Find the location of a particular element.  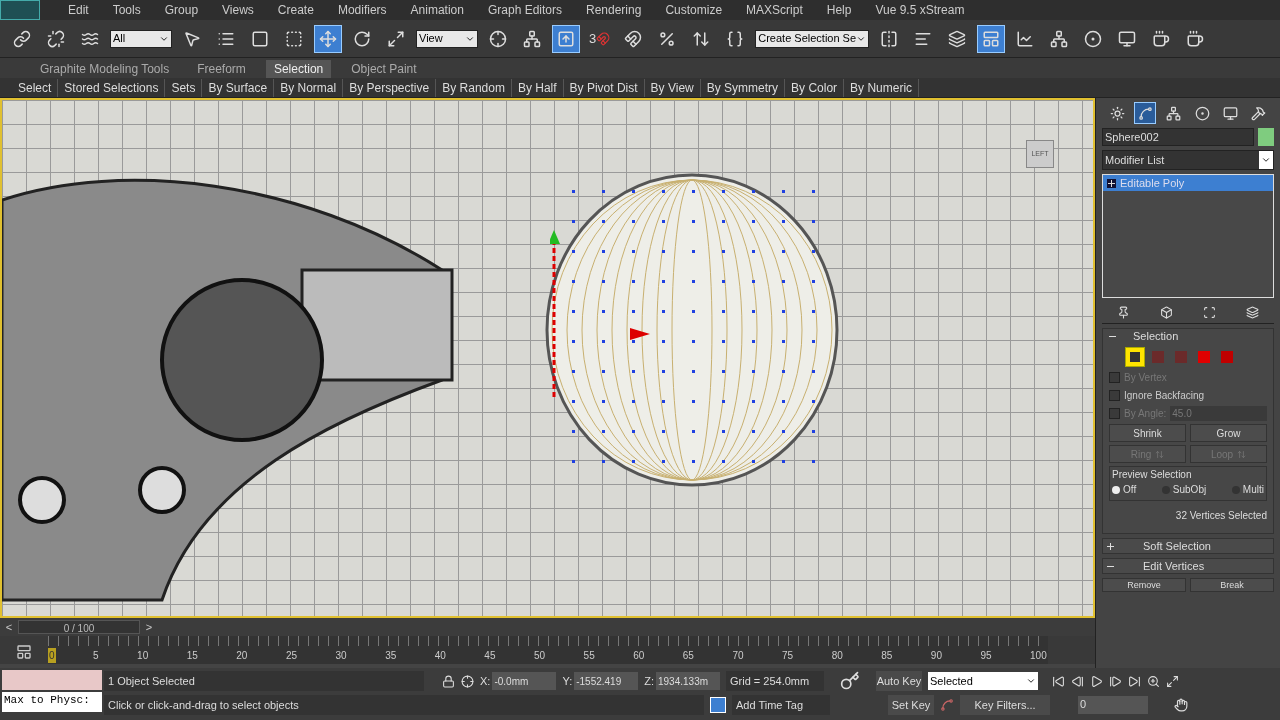

frame-number: 70 is located at coordinates (738, 656).